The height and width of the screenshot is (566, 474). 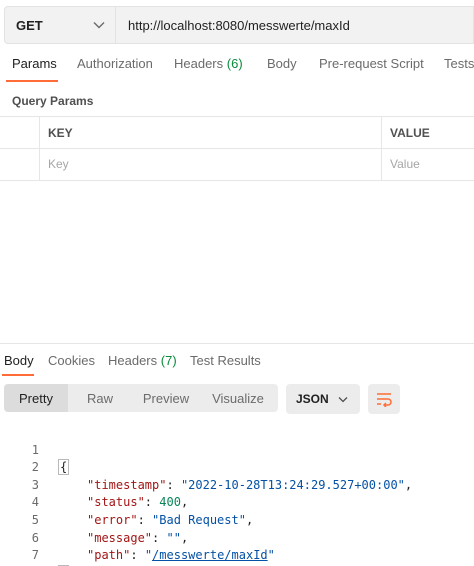 I want to click on json-path-link: /messwerte/maxId, so click(x=210, y=555).